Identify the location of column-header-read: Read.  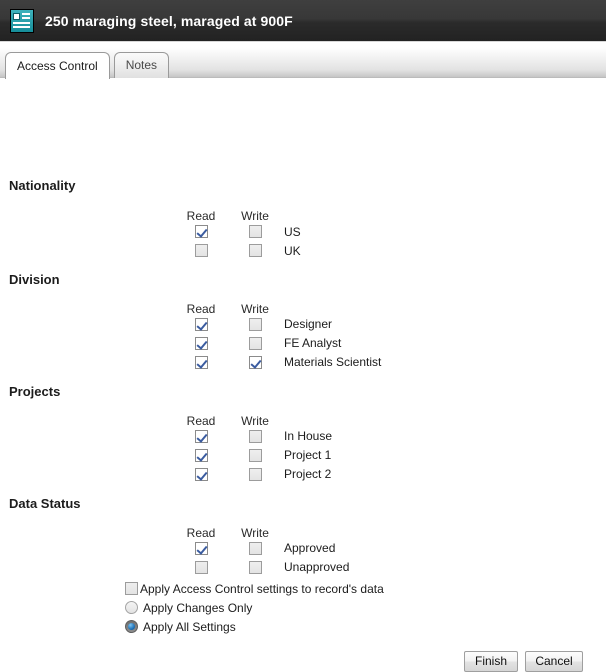
(201, 216).